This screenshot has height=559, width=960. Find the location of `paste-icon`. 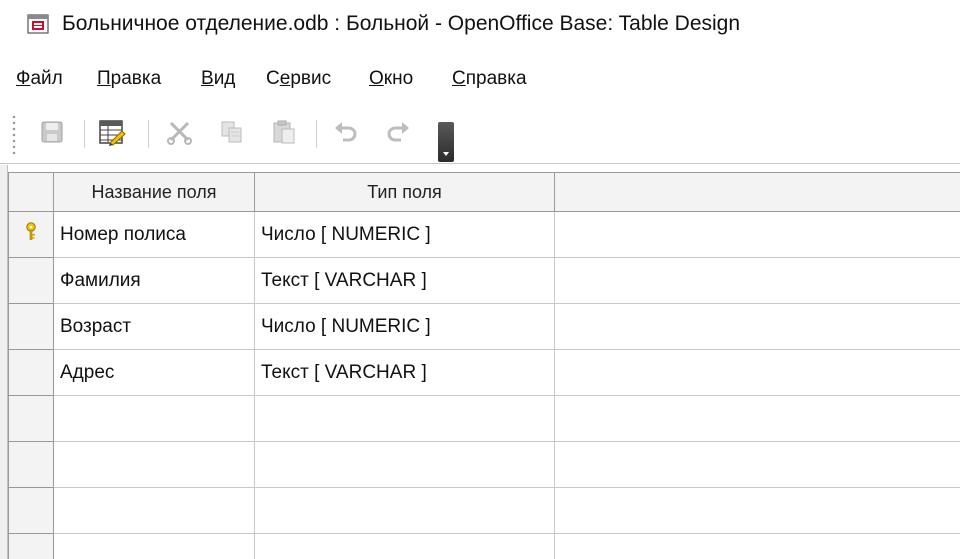

paste-icon is located at coordinates (284, 134).